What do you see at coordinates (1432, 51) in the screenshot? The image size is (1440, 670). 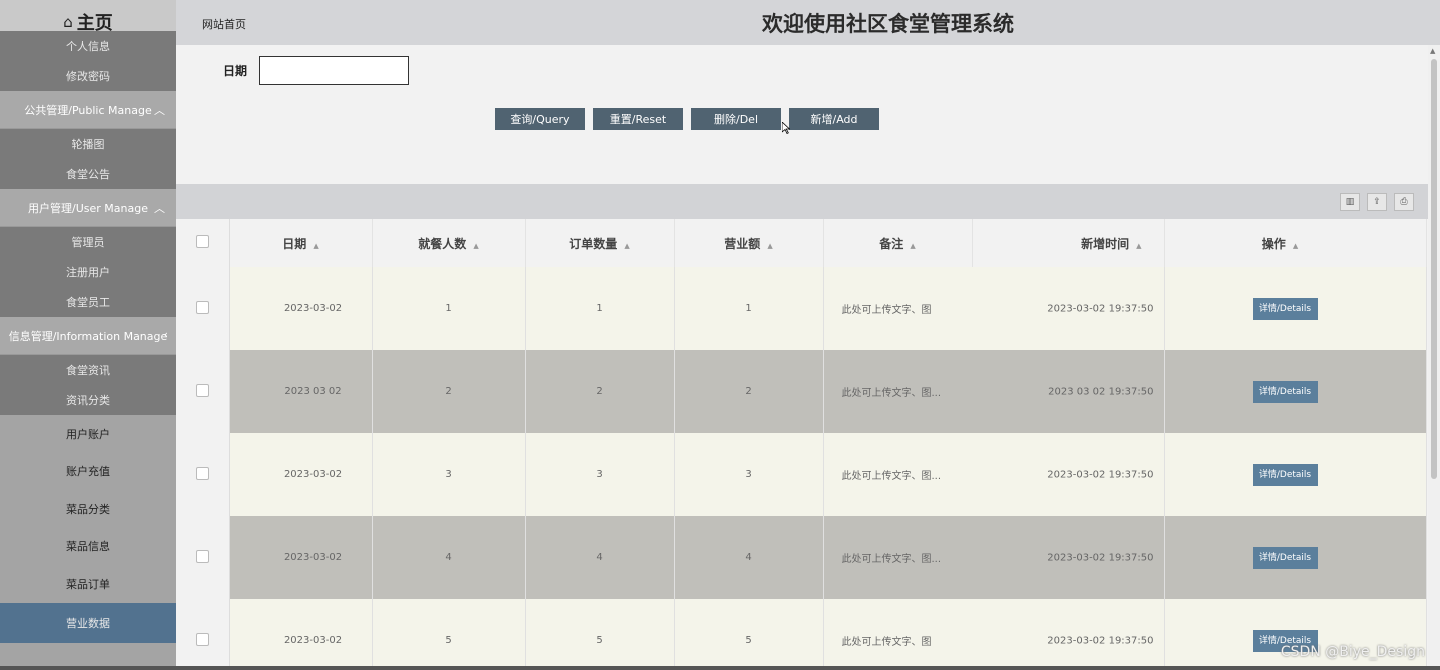 I see `scroll-up-icon: ▲` at bounding box center [1432, 51].